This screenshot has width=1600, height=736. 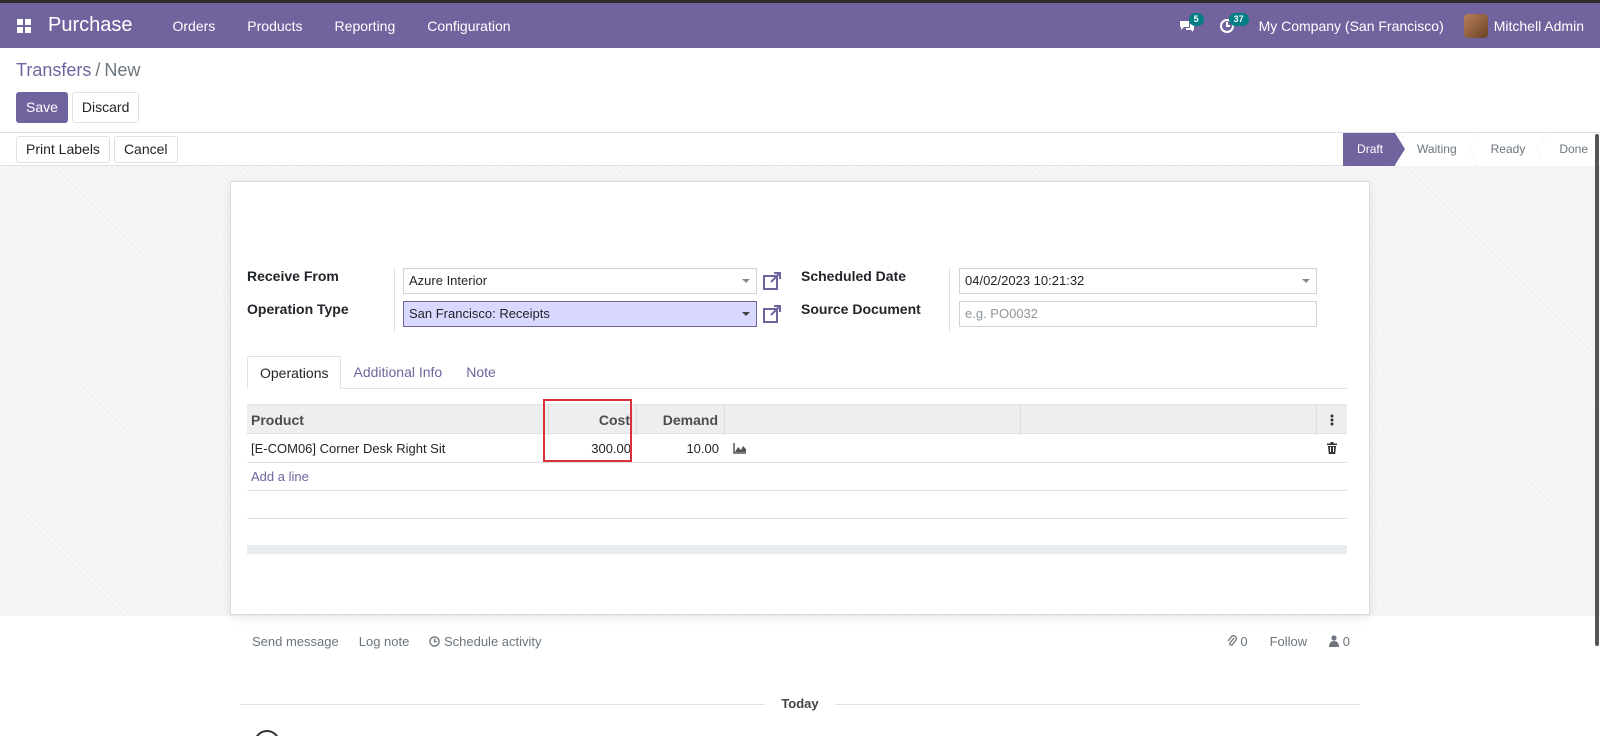 What do you see at coordinates (797, 505) in the screenshot?
I see `empty-row` at bounding box center [797, 505].